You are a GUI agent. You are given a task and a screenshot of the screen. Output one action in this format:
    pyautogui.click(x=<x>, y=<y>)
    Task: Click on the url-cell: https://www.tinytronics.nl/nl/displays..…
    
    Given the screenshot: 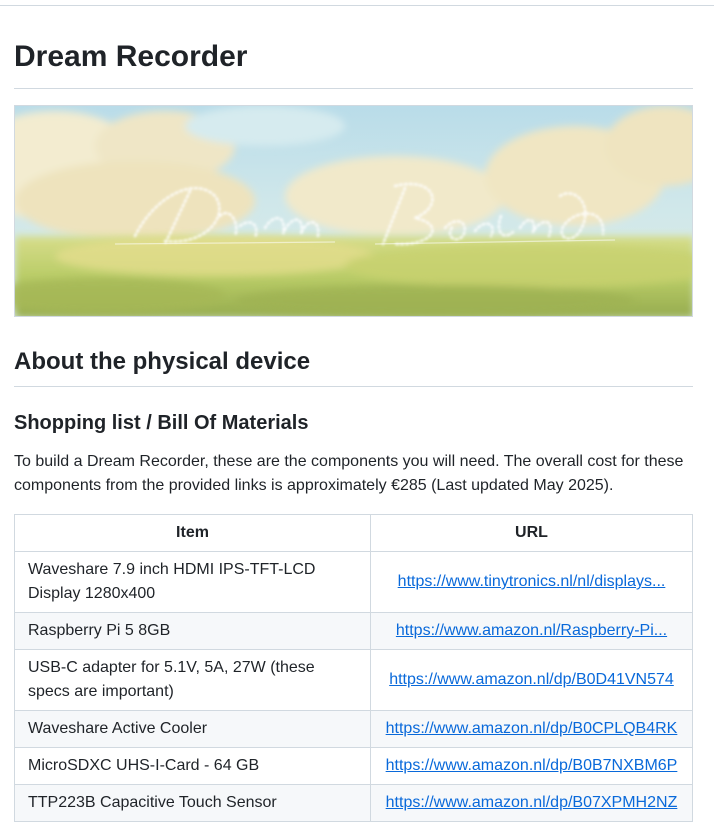 What is the action you would take?
    pyautogui.click(x=531, y=582)
    